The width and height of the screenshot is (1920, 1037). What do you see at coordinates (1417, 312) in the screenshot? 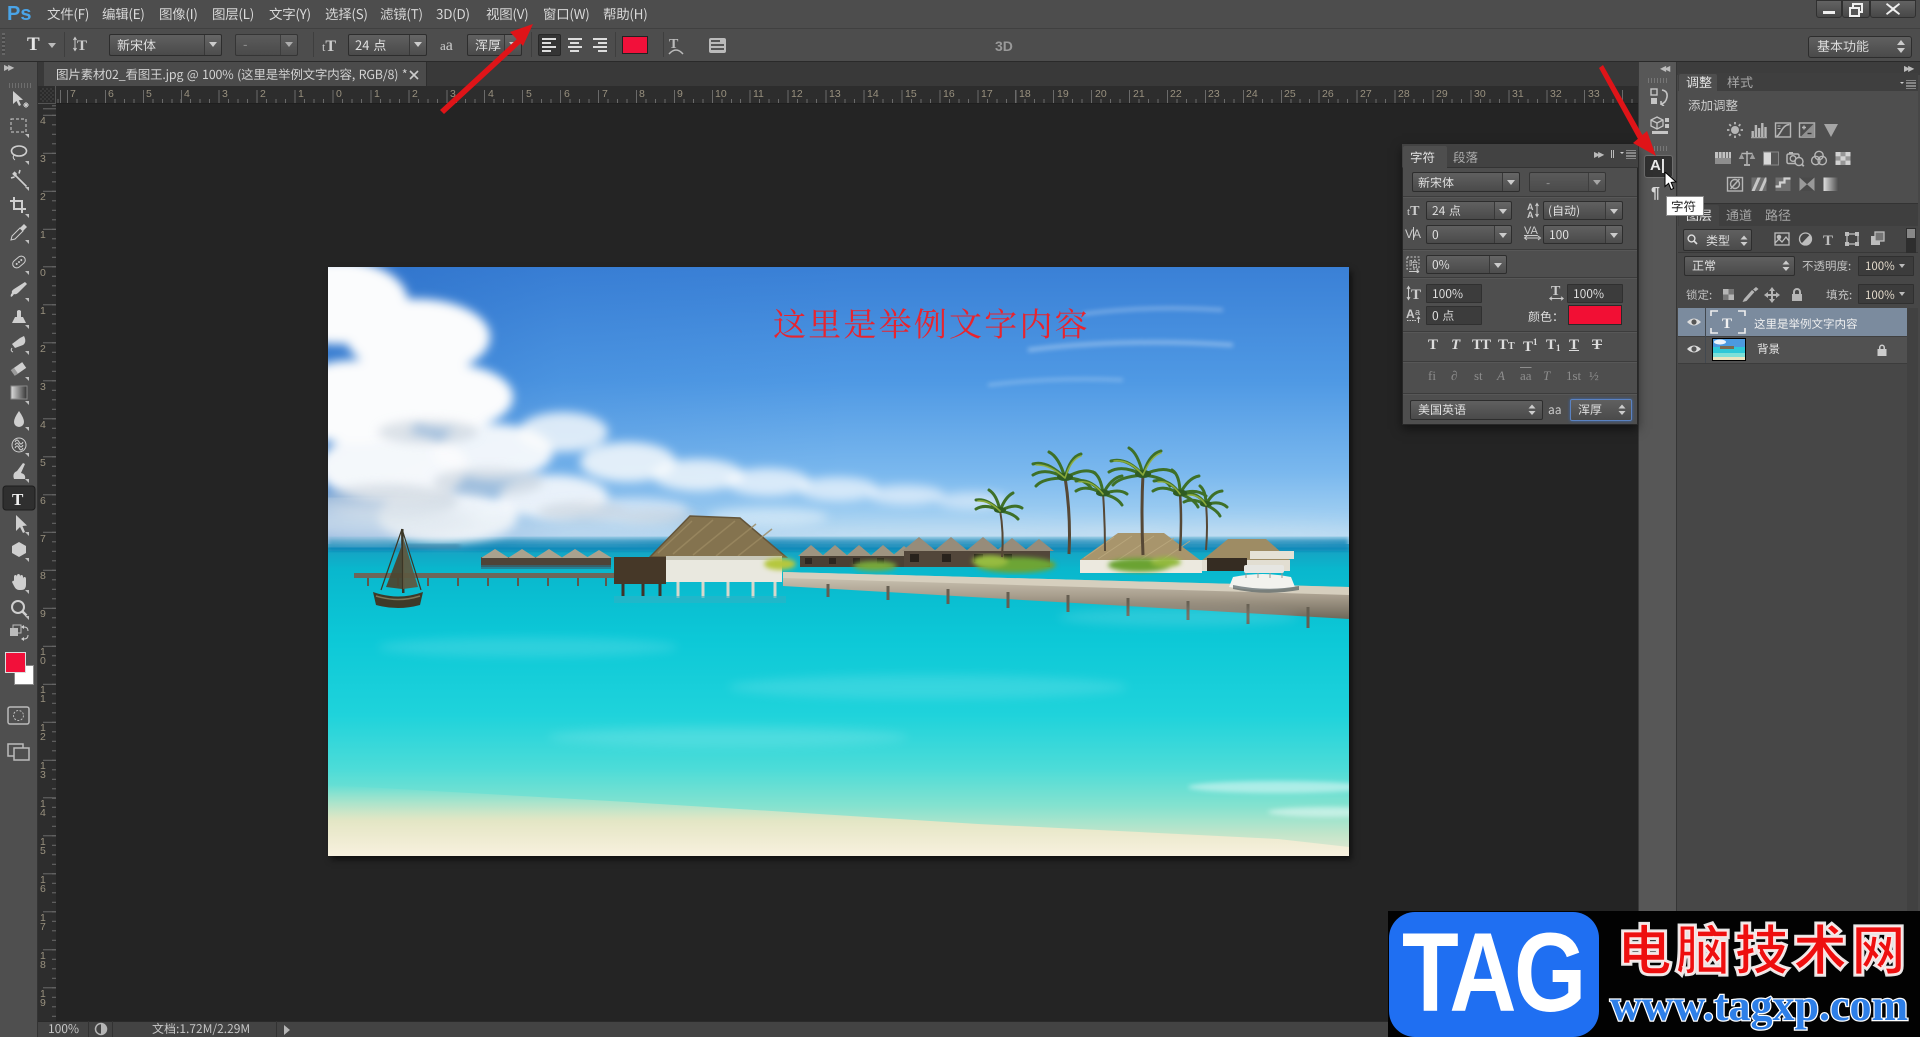
I see `svg-text: a` at bounding box center [1417, 312].